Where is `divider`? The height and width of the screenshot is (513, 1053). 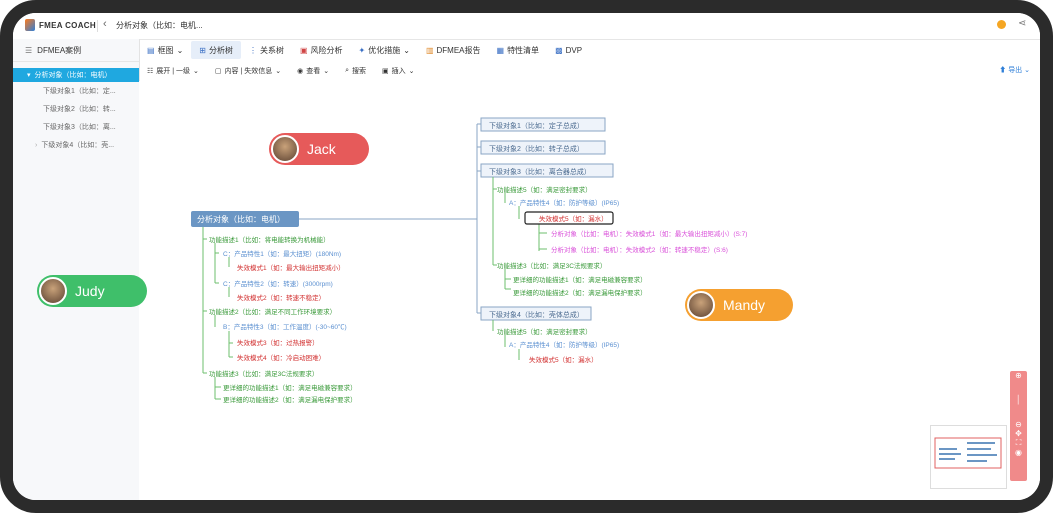 divider is located at coordinates (97, 26).